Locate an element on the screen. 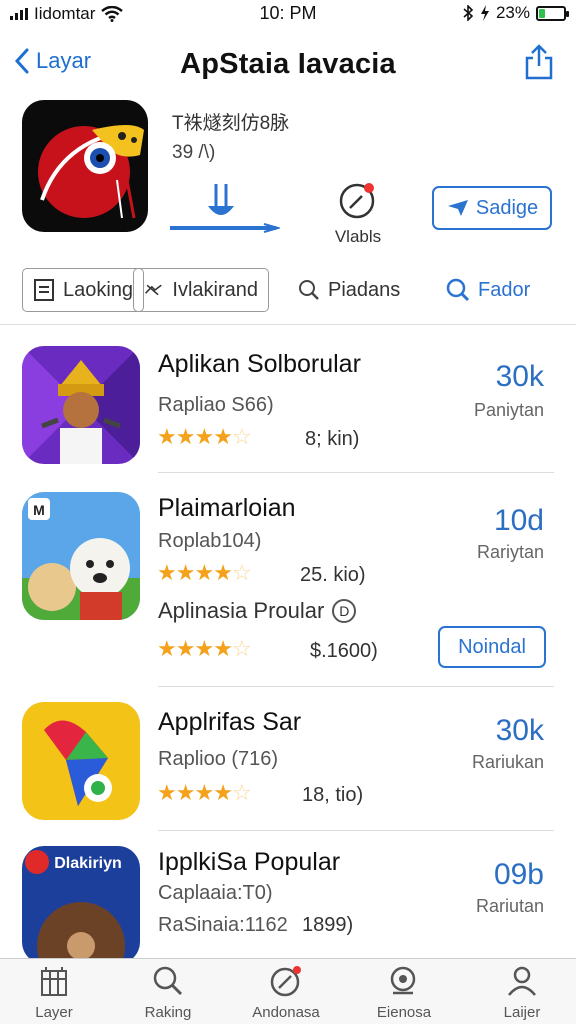 This screenshot has width=576, height=1024. charging-icon is located at coordinates (484, 13).